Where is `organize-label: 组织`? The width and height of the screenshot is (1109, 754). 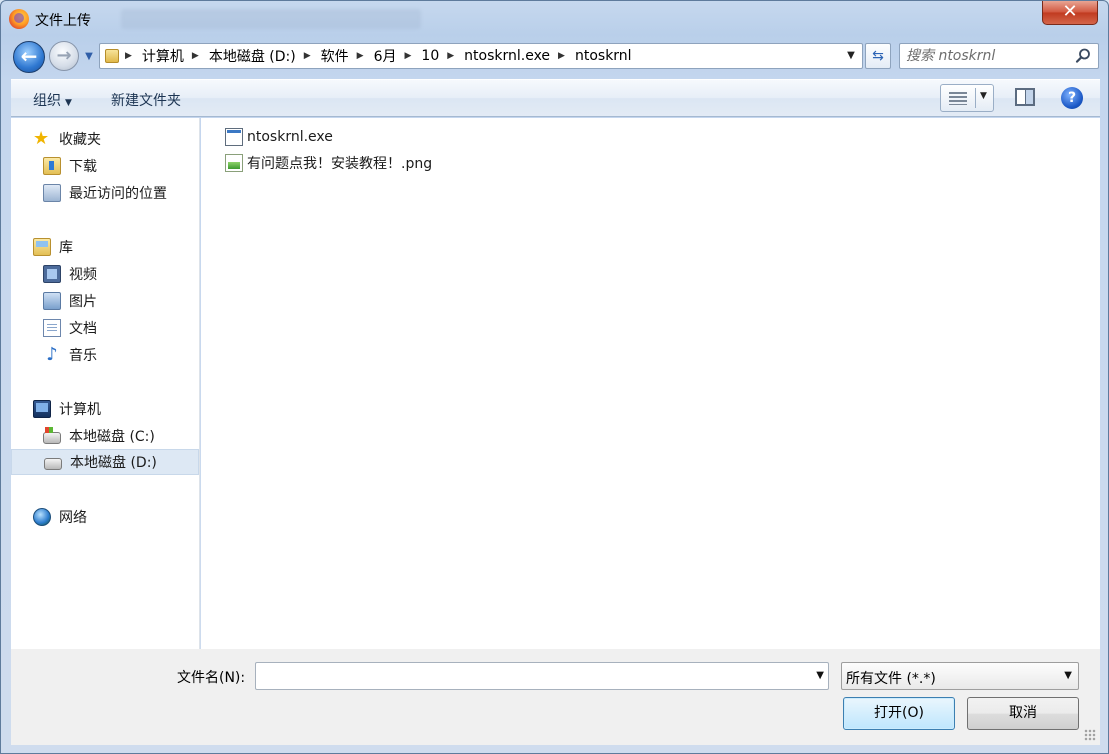 organize-label: 组织 is located at coordinates (47, 101).